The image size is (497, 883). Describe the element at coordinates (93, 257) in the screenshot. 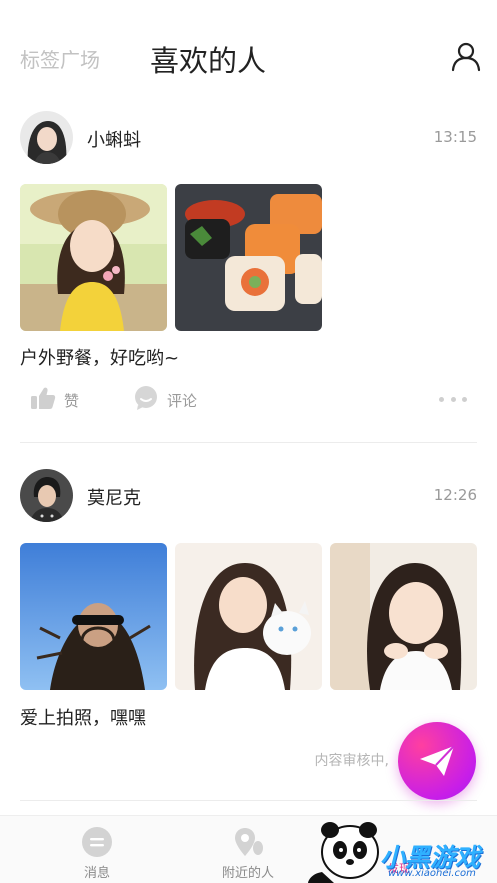

I see `post-photo-picnic-girl` at that location.